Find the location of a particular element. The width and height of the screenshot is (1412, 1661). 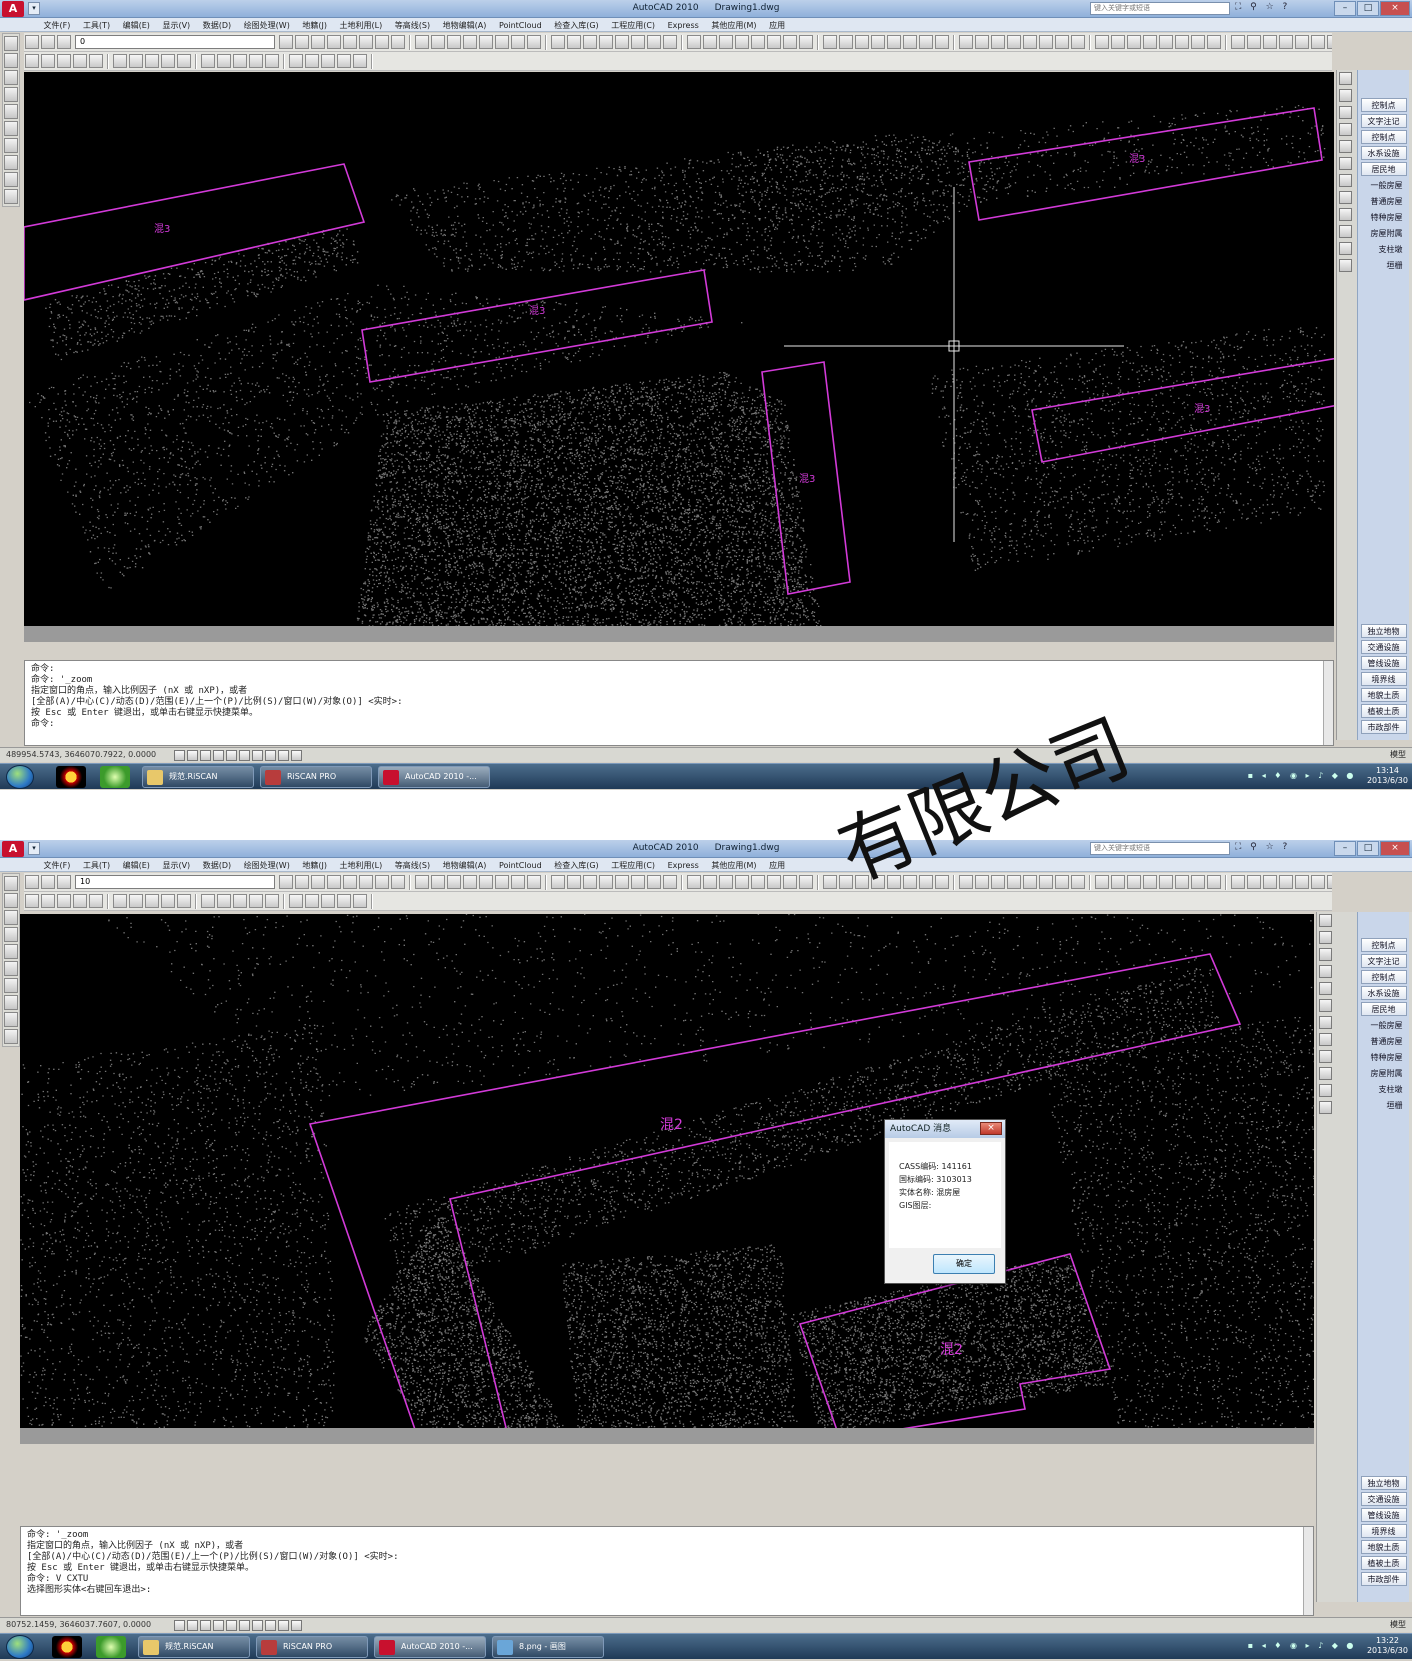

palette-normal-house: 普通房屋 is located at coordinates (1384, 201).